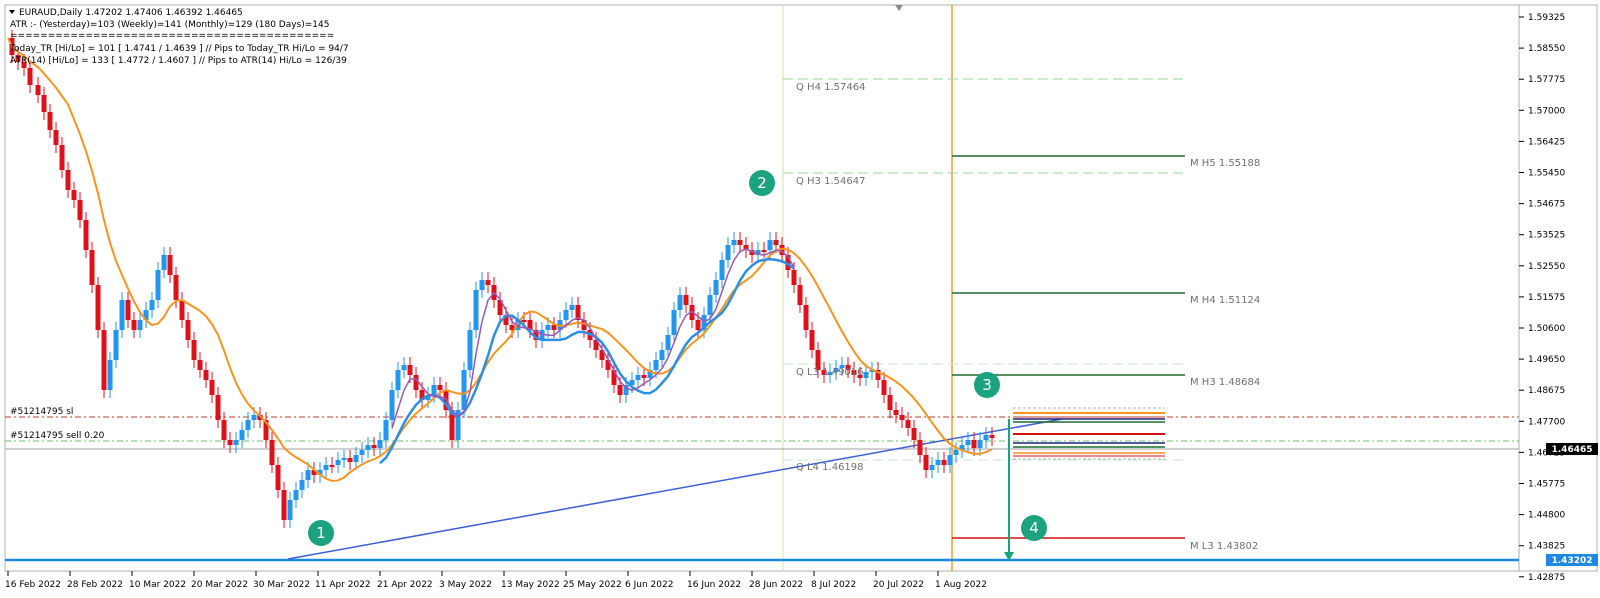  I want to click on q-l3-label: Q L3 1.49016, so click(830, 372).